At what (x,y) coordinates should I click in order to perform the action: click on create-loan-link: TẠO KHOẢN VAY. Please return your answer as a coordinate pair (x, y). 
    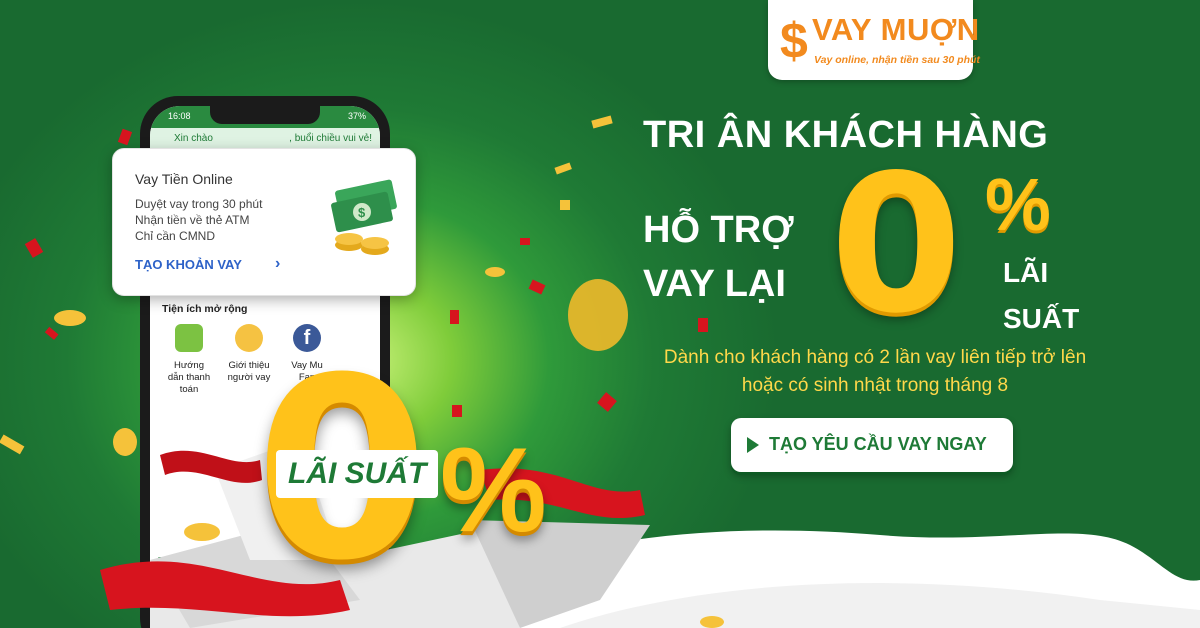
    Looking at the image, I should click on (188, 264).